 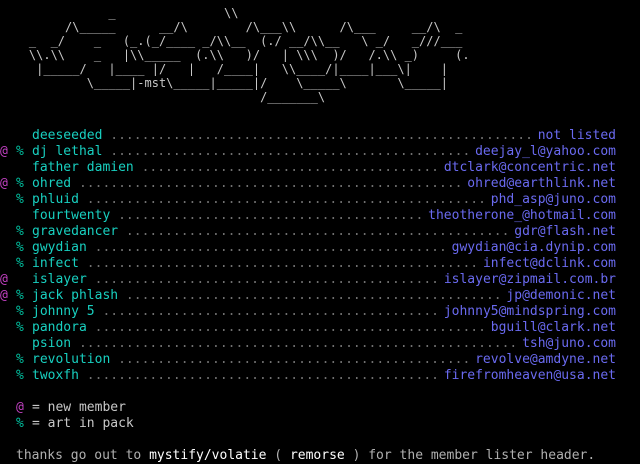 What do you see at coordinates (320, 168) in the screenshot?
I see `list-item: father damien dtclark@concentric.net` at bounding box center [320, 168].